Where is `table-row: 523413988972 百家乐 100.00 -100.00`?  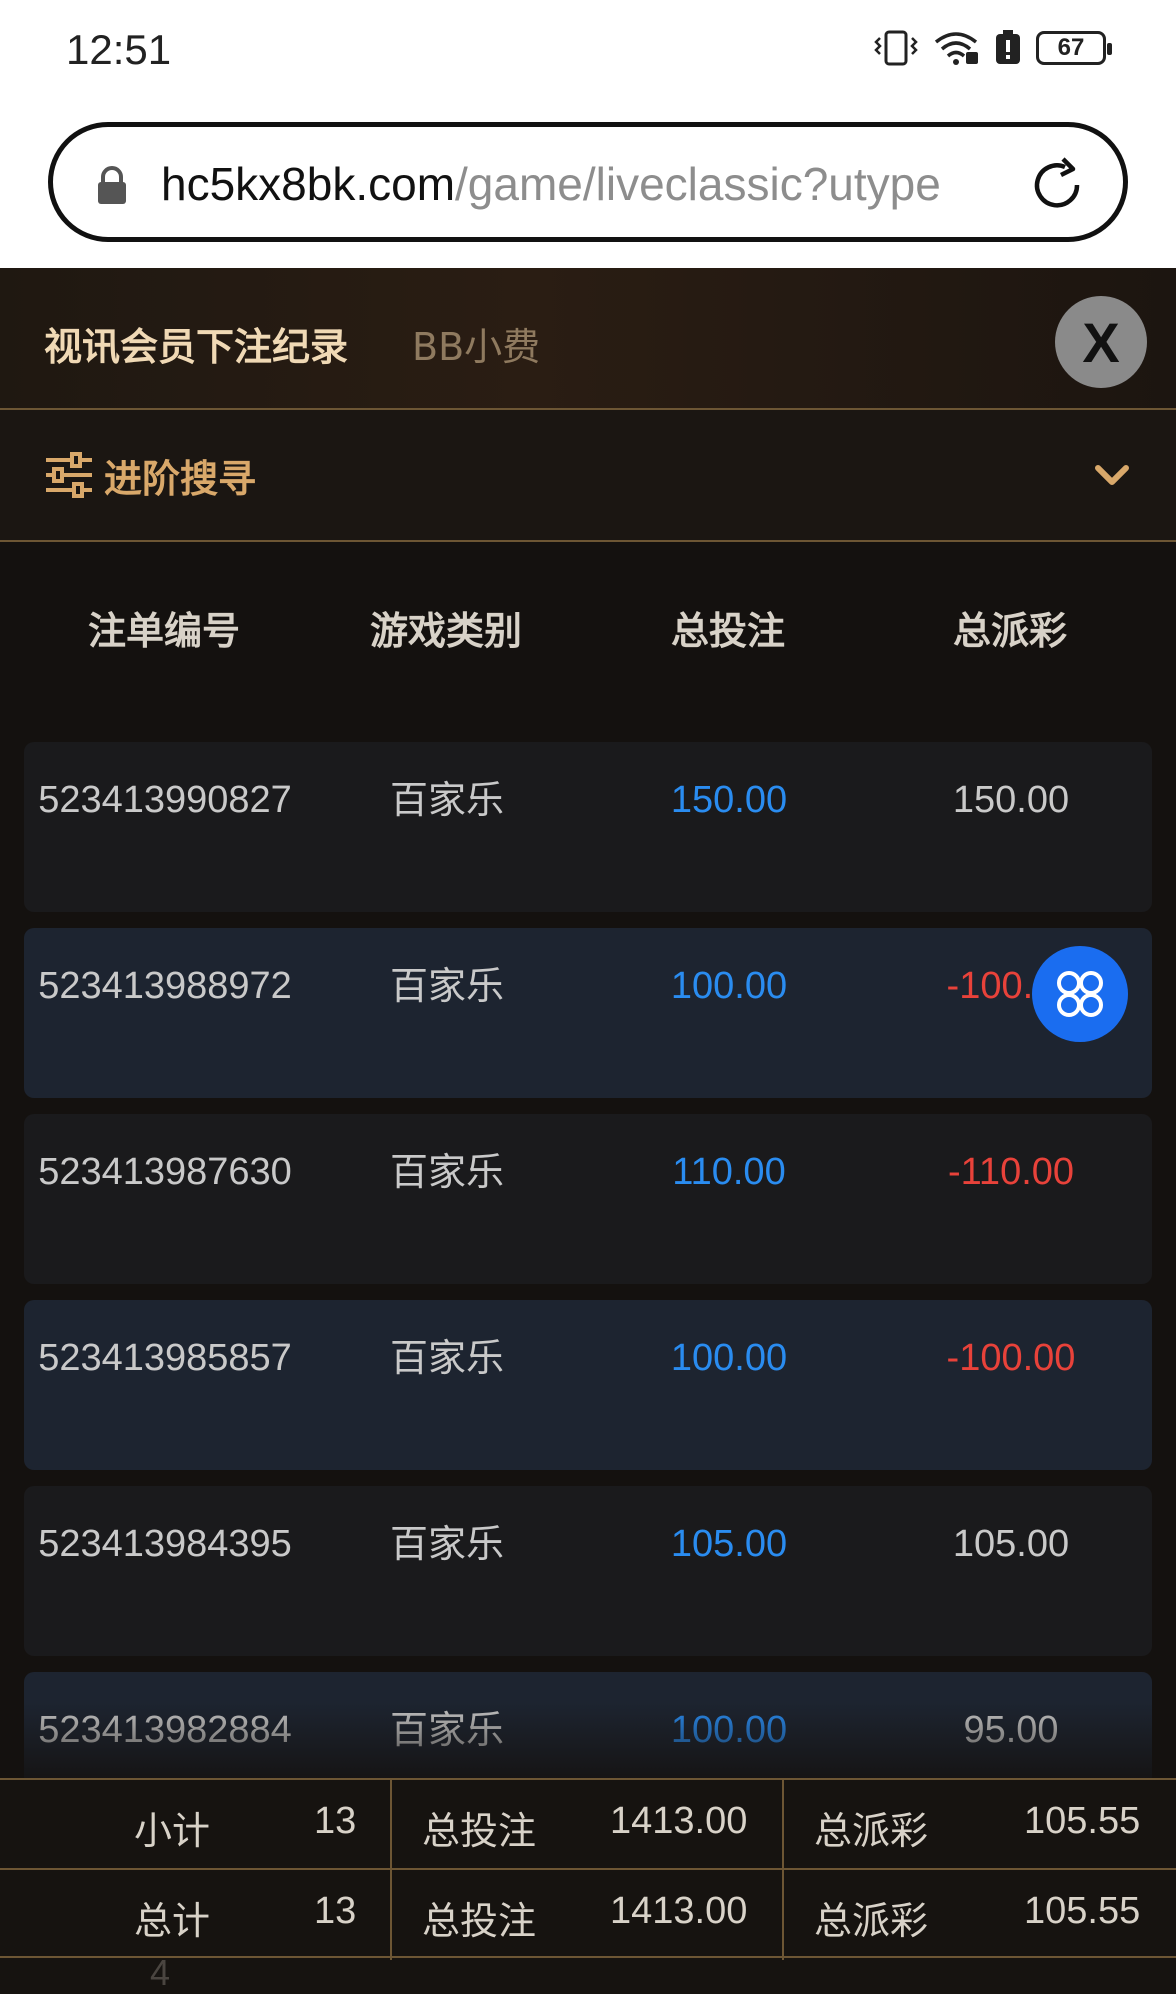 table-row: 523413988972 百家乐 100.00 -100.00 is located at coordinates (588, 1013).